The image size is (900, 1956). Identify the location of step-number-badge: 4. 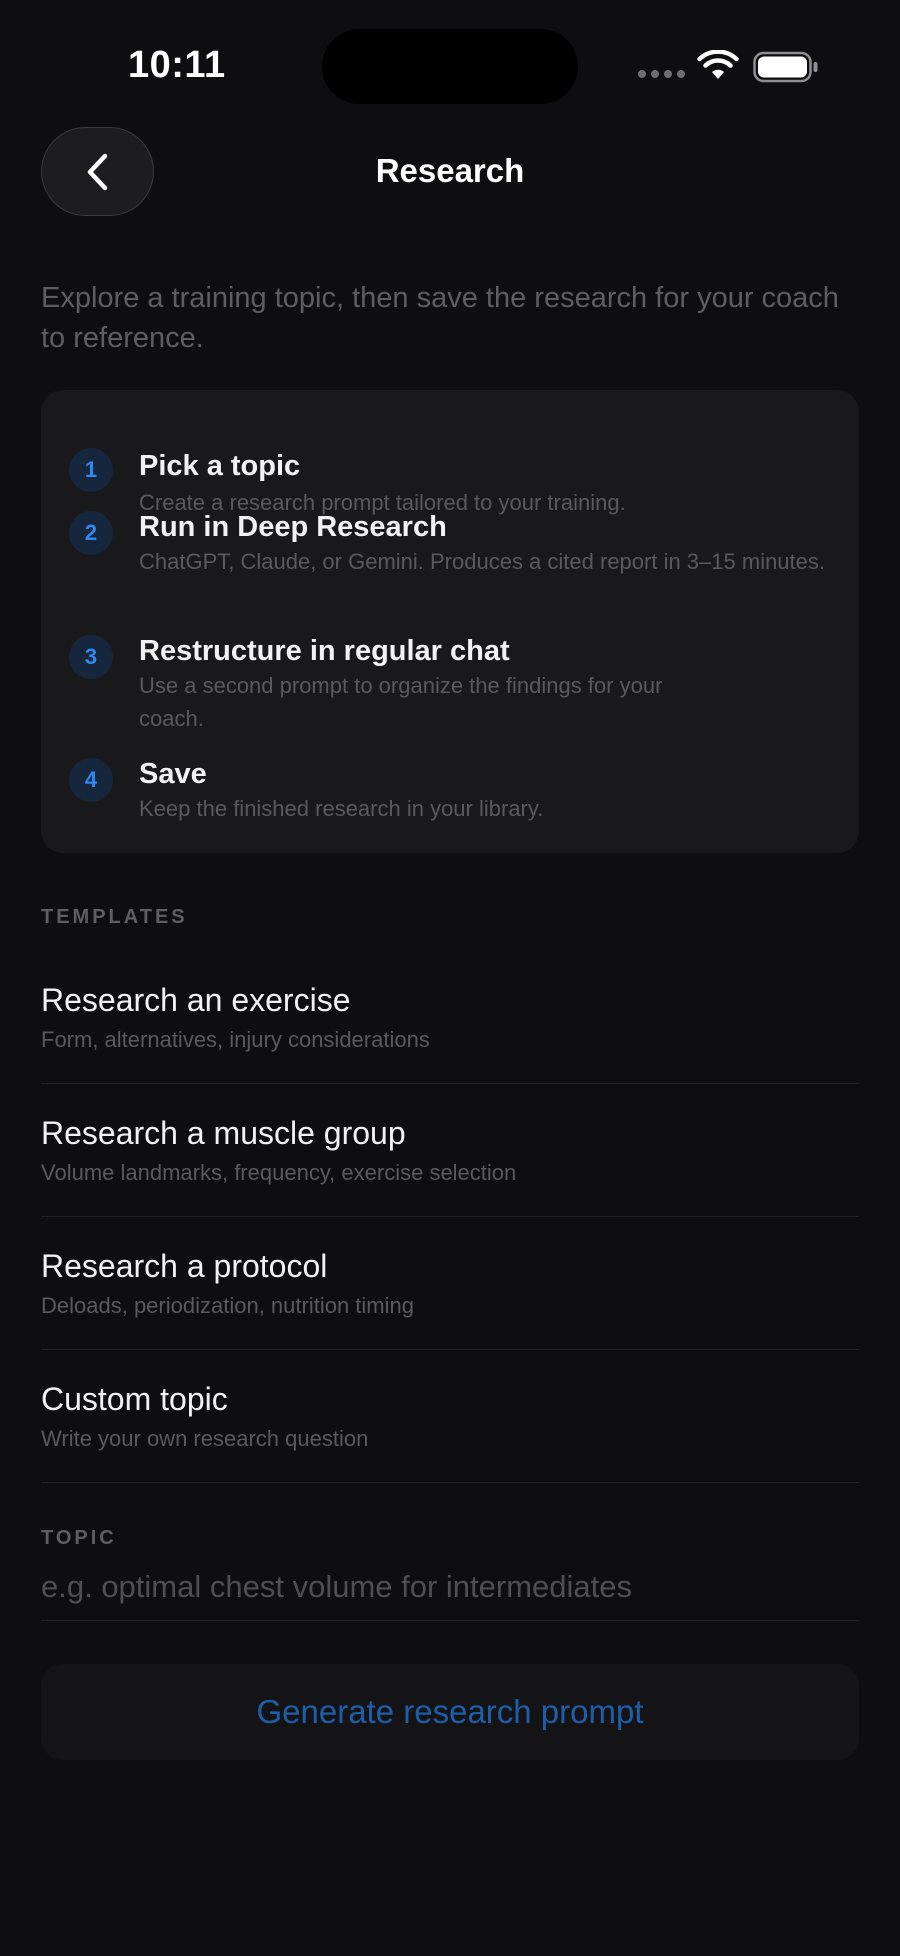
(91, 780).